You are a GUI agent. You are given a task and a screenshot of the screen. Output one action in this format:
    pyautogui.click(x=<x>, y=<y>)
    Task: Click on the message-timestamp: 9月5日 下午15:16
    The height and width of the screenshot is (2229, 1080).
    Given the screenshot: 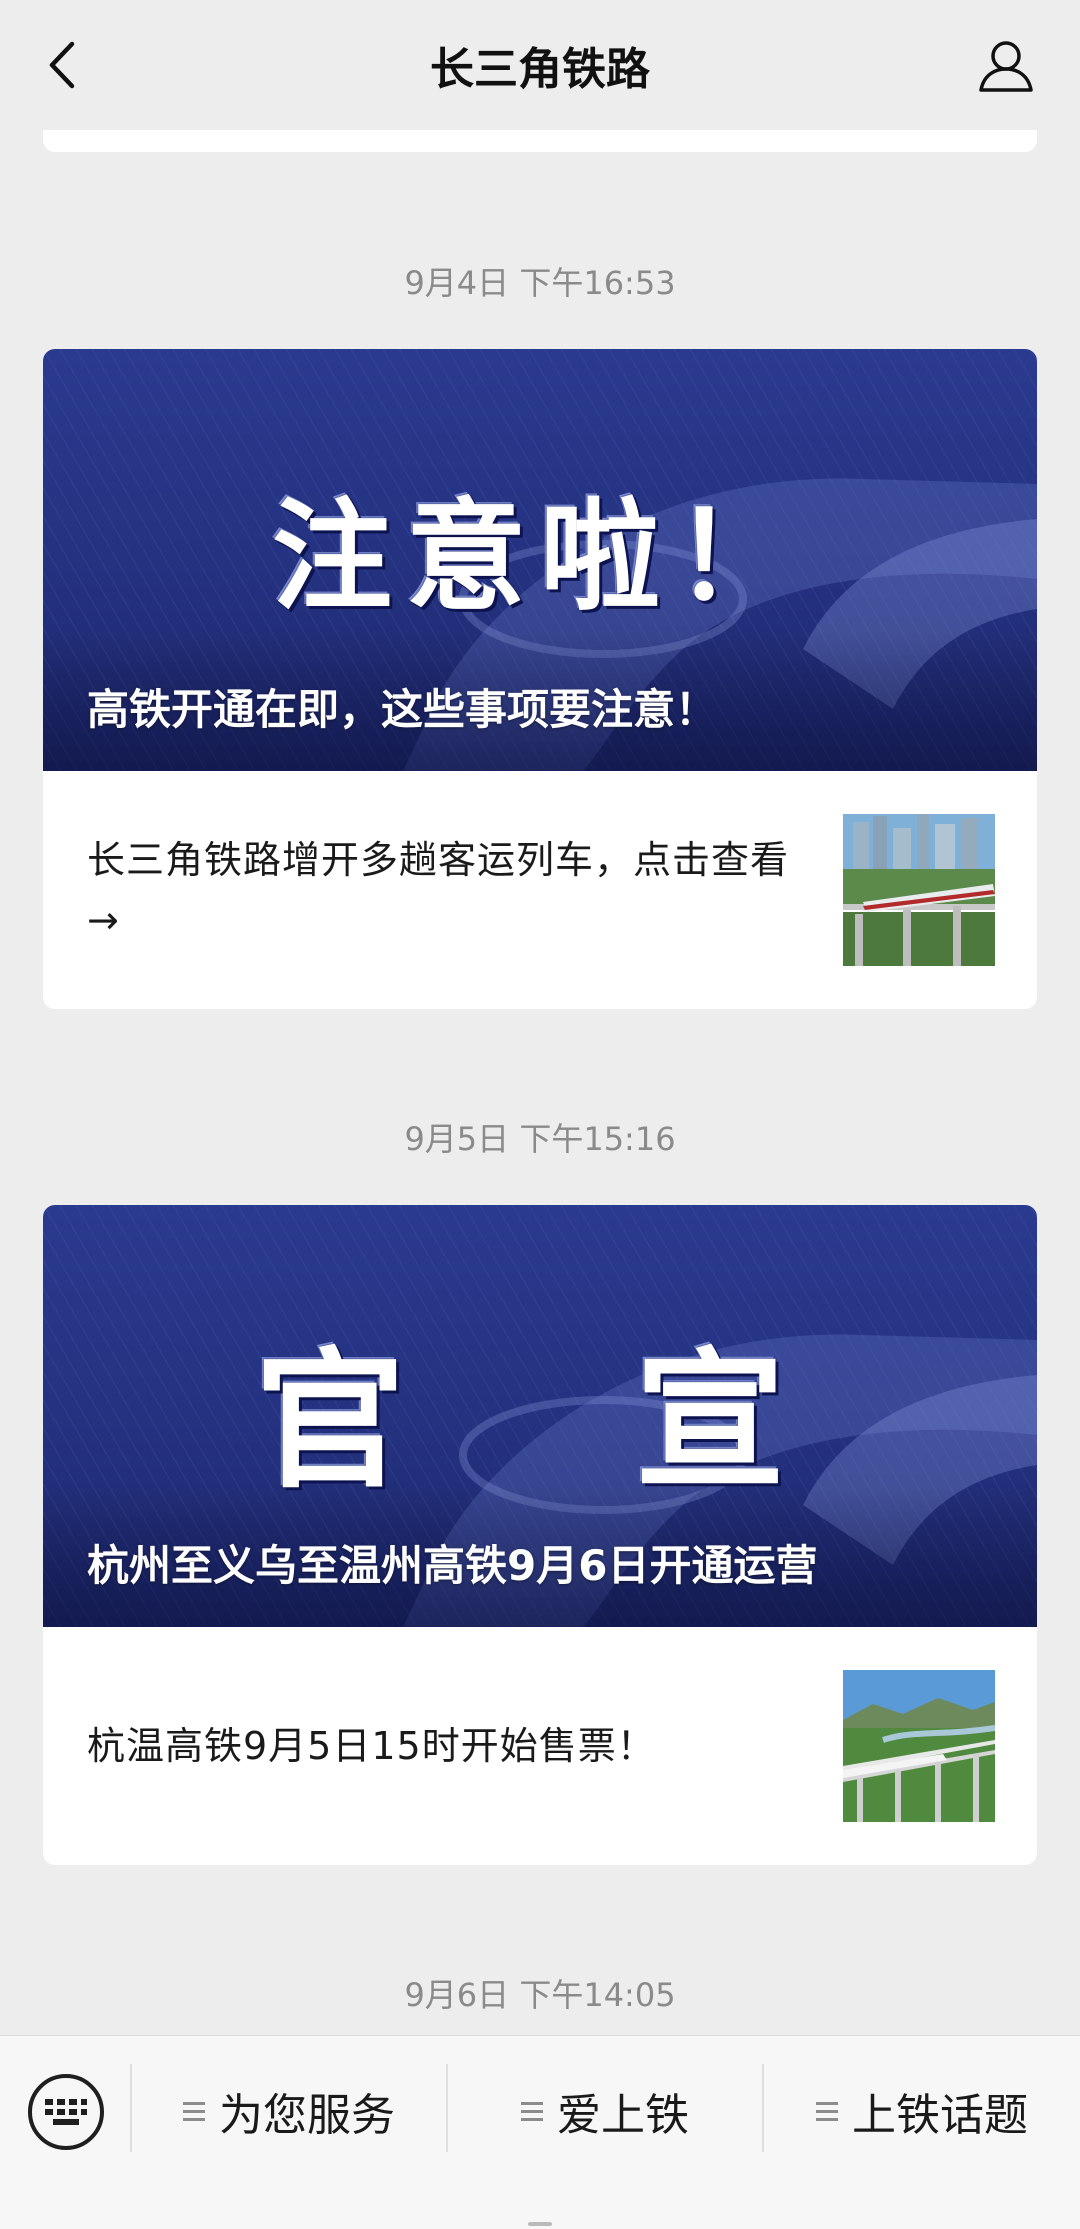 What is the action you would take?
    pyautogui.click(x=540, y=1139)
    